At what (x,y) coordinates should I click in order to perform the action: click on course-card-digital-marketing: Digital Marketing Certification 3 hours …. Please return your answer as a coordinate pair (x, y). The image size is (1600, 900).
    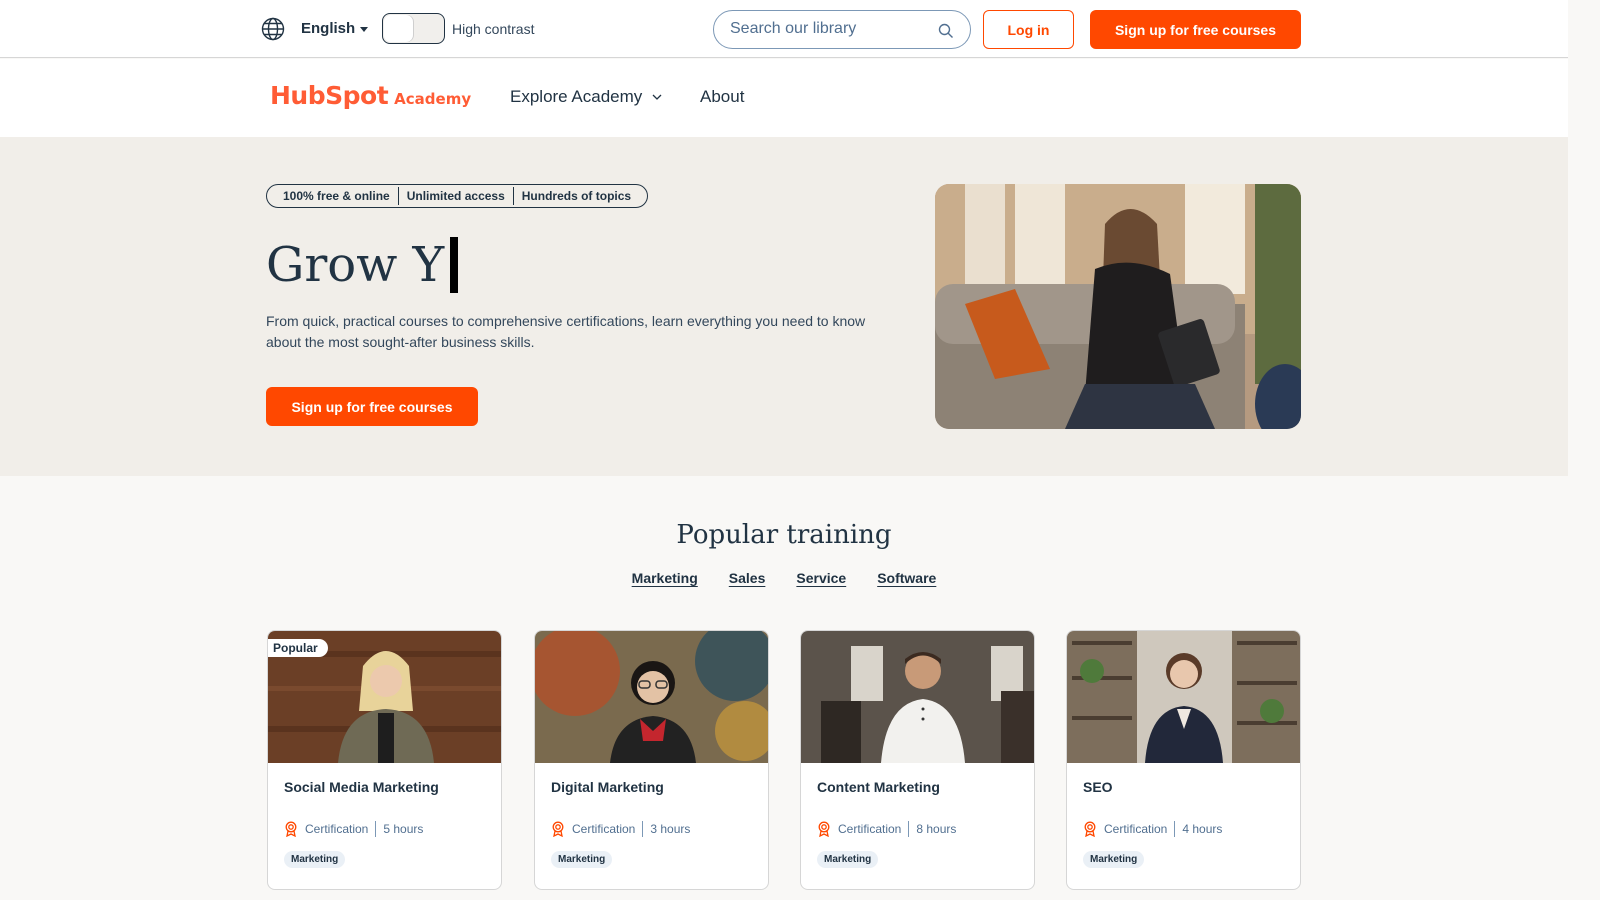
    Looking at the image, I should click on (651, 760).